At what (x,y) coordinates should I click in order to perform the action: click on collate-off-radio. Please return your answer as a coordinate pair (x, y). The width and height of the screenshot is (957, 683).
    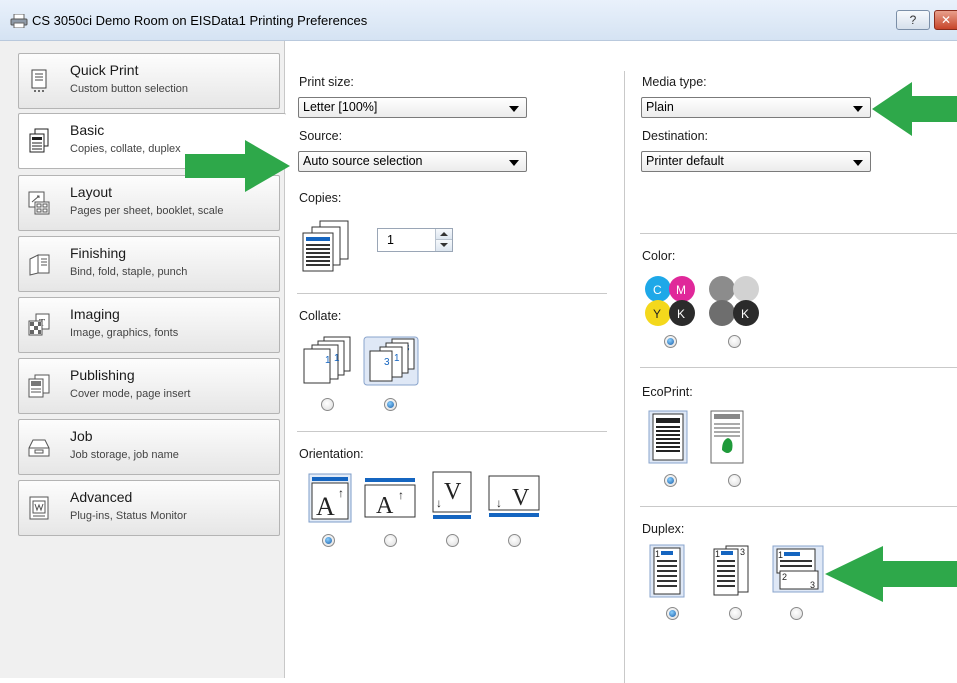
    Looking at the image, I should click on (327, 404).